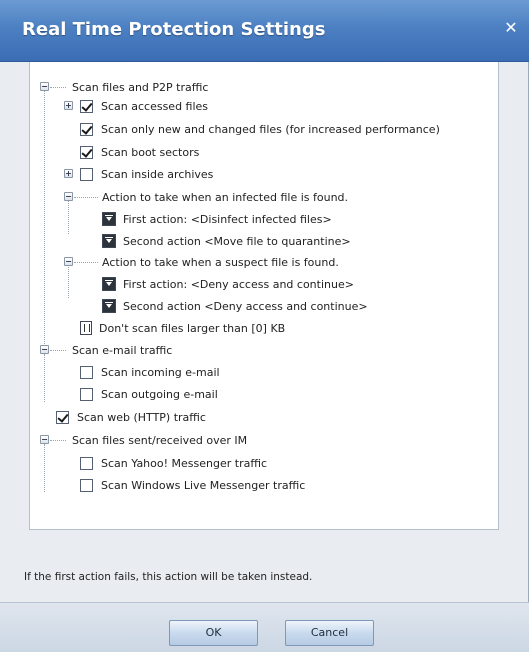  Describe the element at coordinates (86, 328) in the screenshot. I see `spinner-icon` at that location.